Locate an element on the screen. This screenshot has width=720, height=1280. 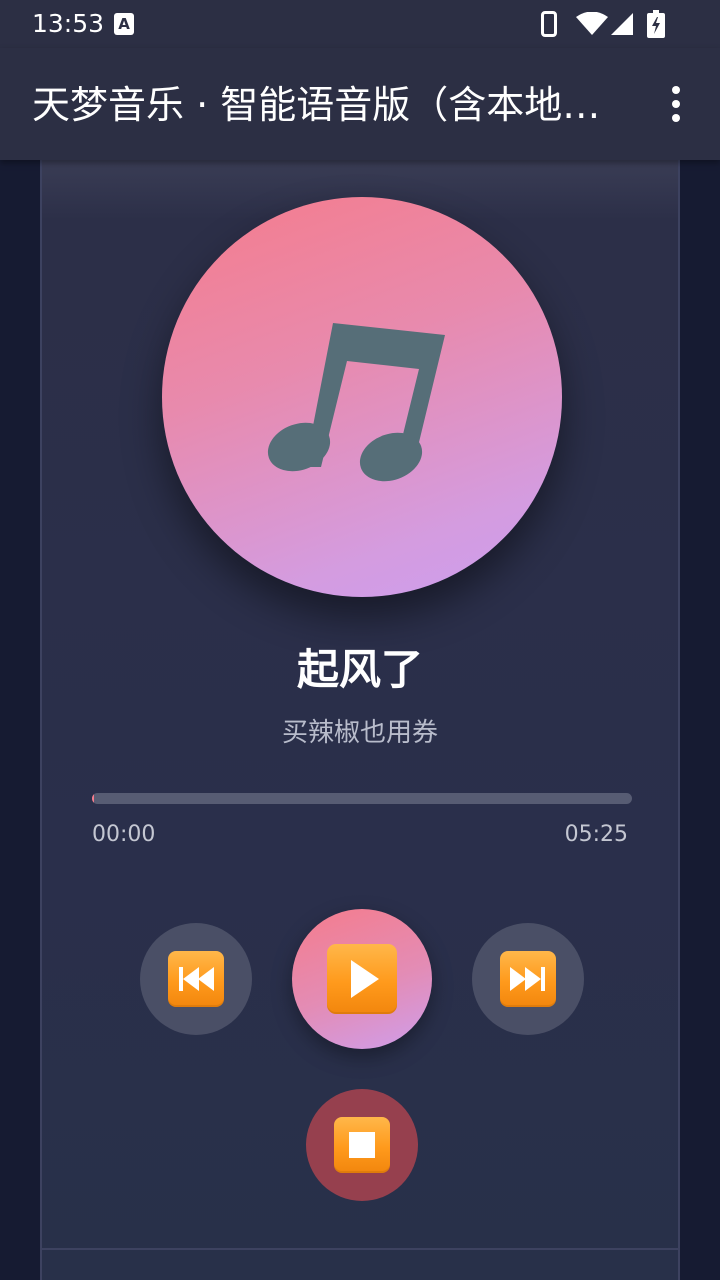
play-icon is located at coordinates (362, 979).